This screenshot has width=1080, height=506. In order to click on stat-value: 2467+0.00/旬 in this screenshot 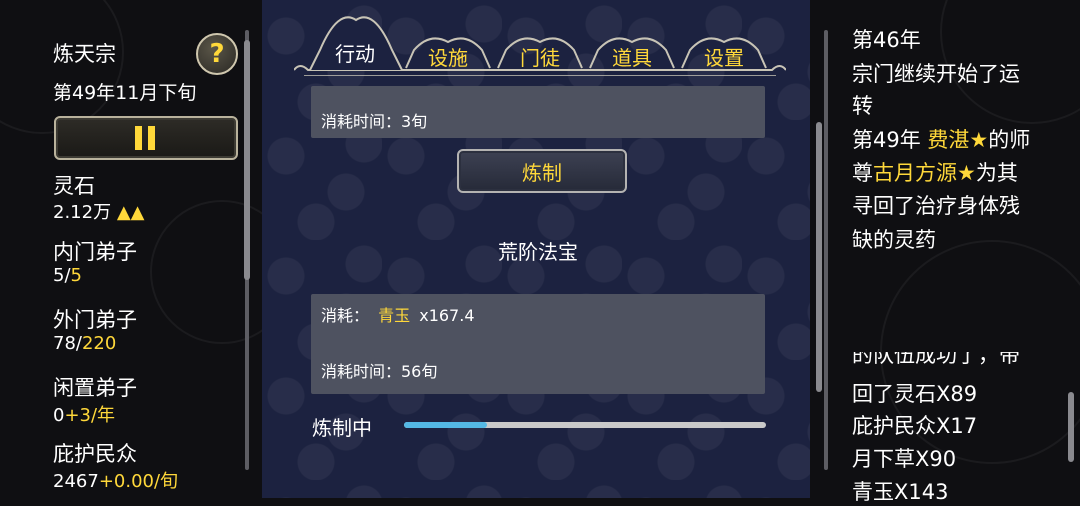, I will do `click(116, 481)`.